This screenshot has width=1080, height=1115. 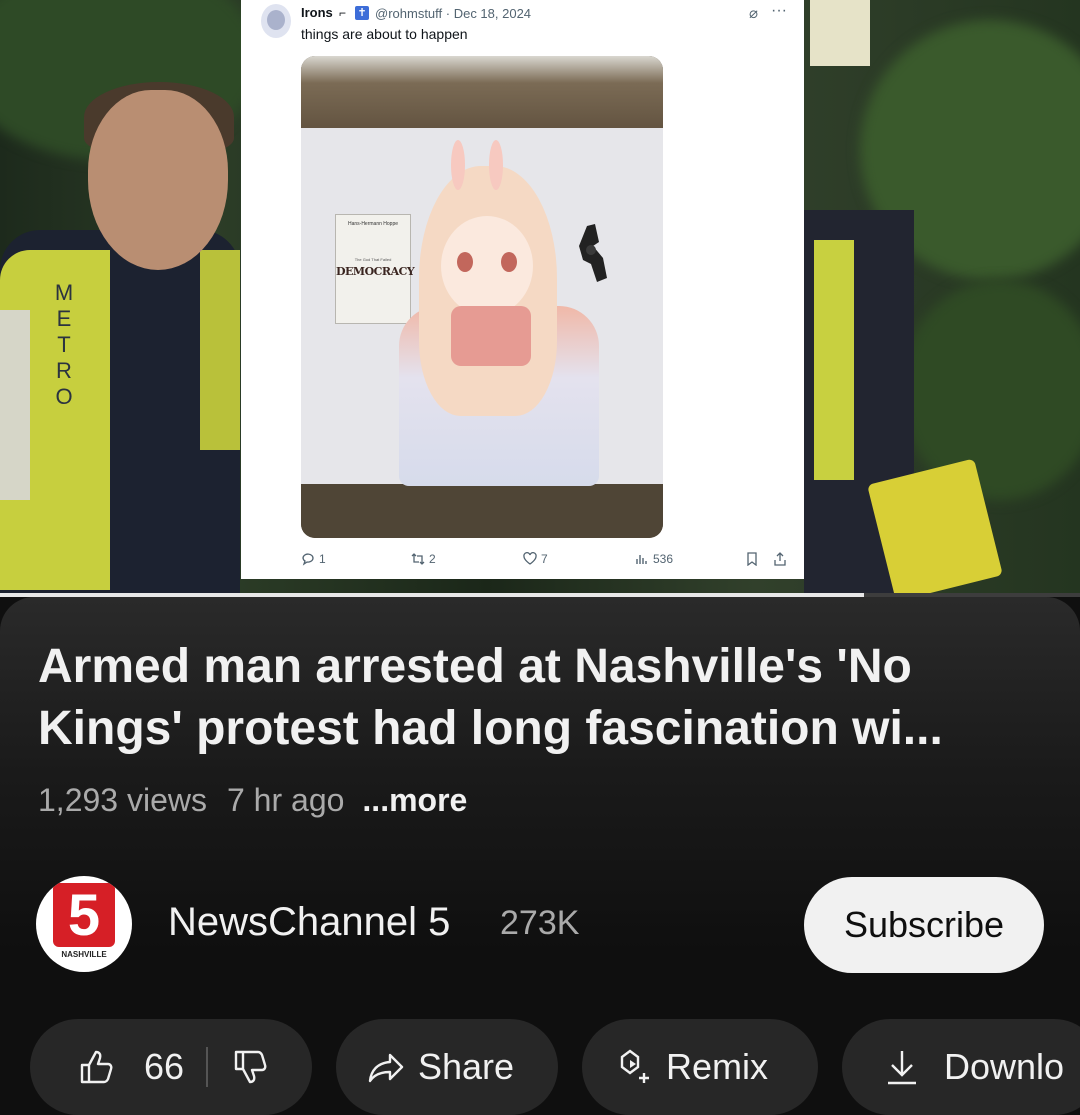 What do you see at coordinates (375, 271) in the screenshot?
I see `book-title: DEMOCRACY` at bounding box center [375, 271].